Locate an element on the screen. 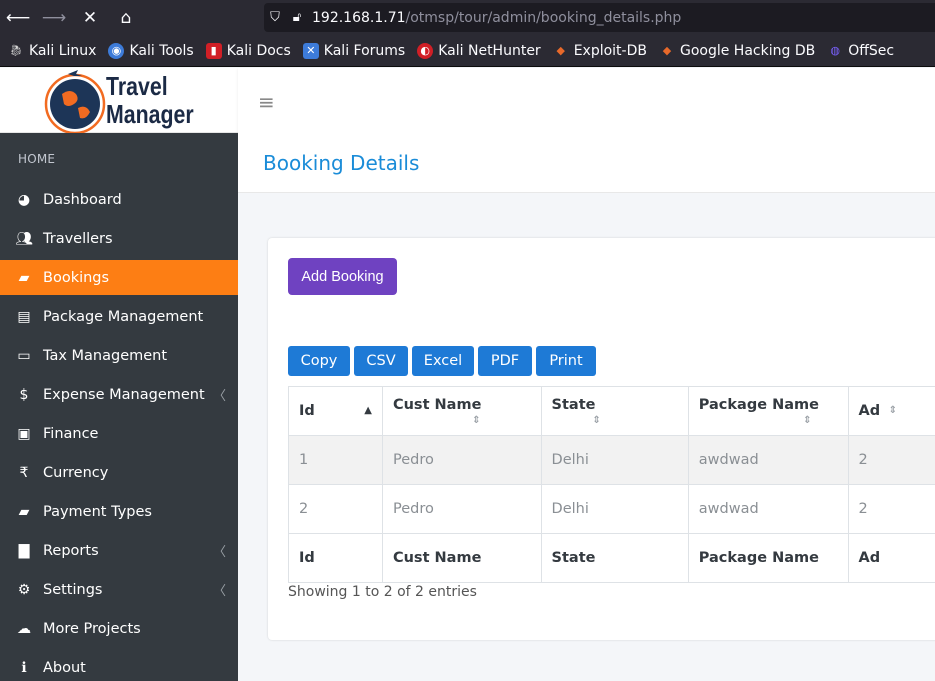 This screenshot has height=681, width=935. column-label: Cust Name is located at coordinates (437, 404).